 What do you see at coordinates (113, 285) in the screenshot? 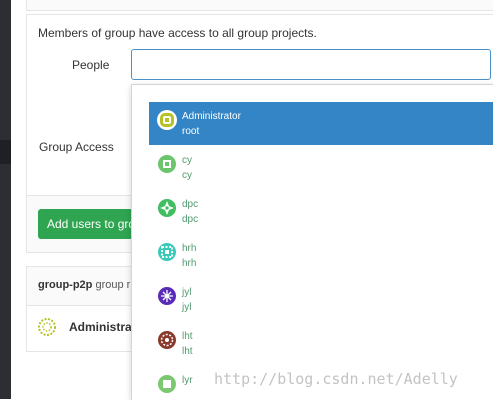
I see `group-heading-suffix: group r` at bounding box center [113, 285].